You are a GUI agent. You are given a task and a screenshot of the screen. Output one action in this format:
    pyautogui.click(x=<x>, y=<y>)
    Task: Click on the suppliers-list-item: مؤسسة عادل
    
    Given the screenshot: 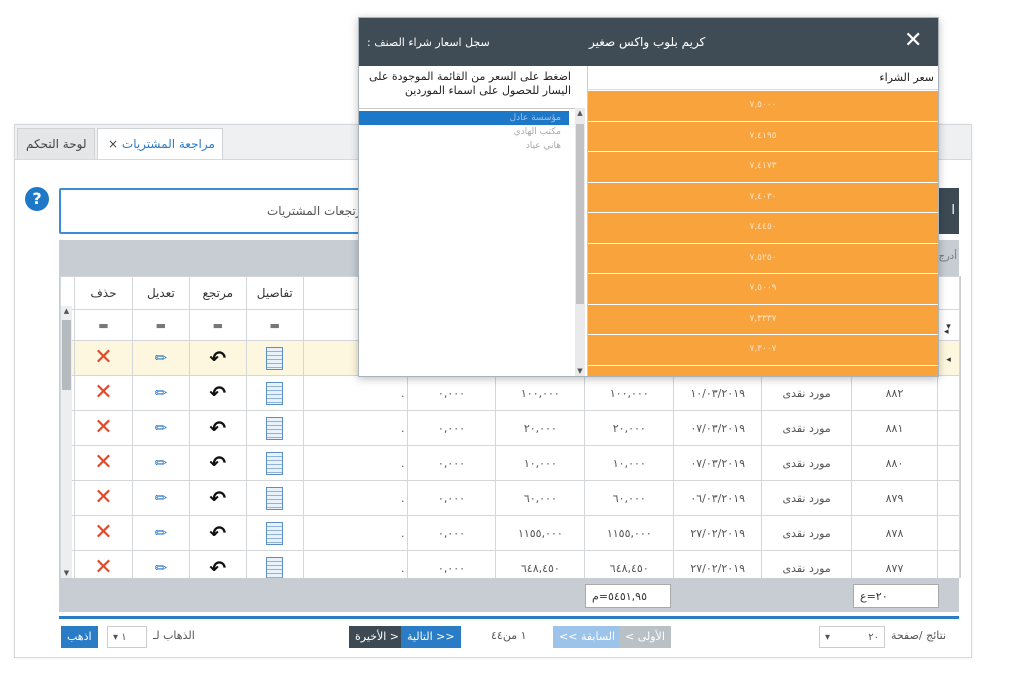 What is the action you would take?
    pyautogui.click(x=464, y=118)
    